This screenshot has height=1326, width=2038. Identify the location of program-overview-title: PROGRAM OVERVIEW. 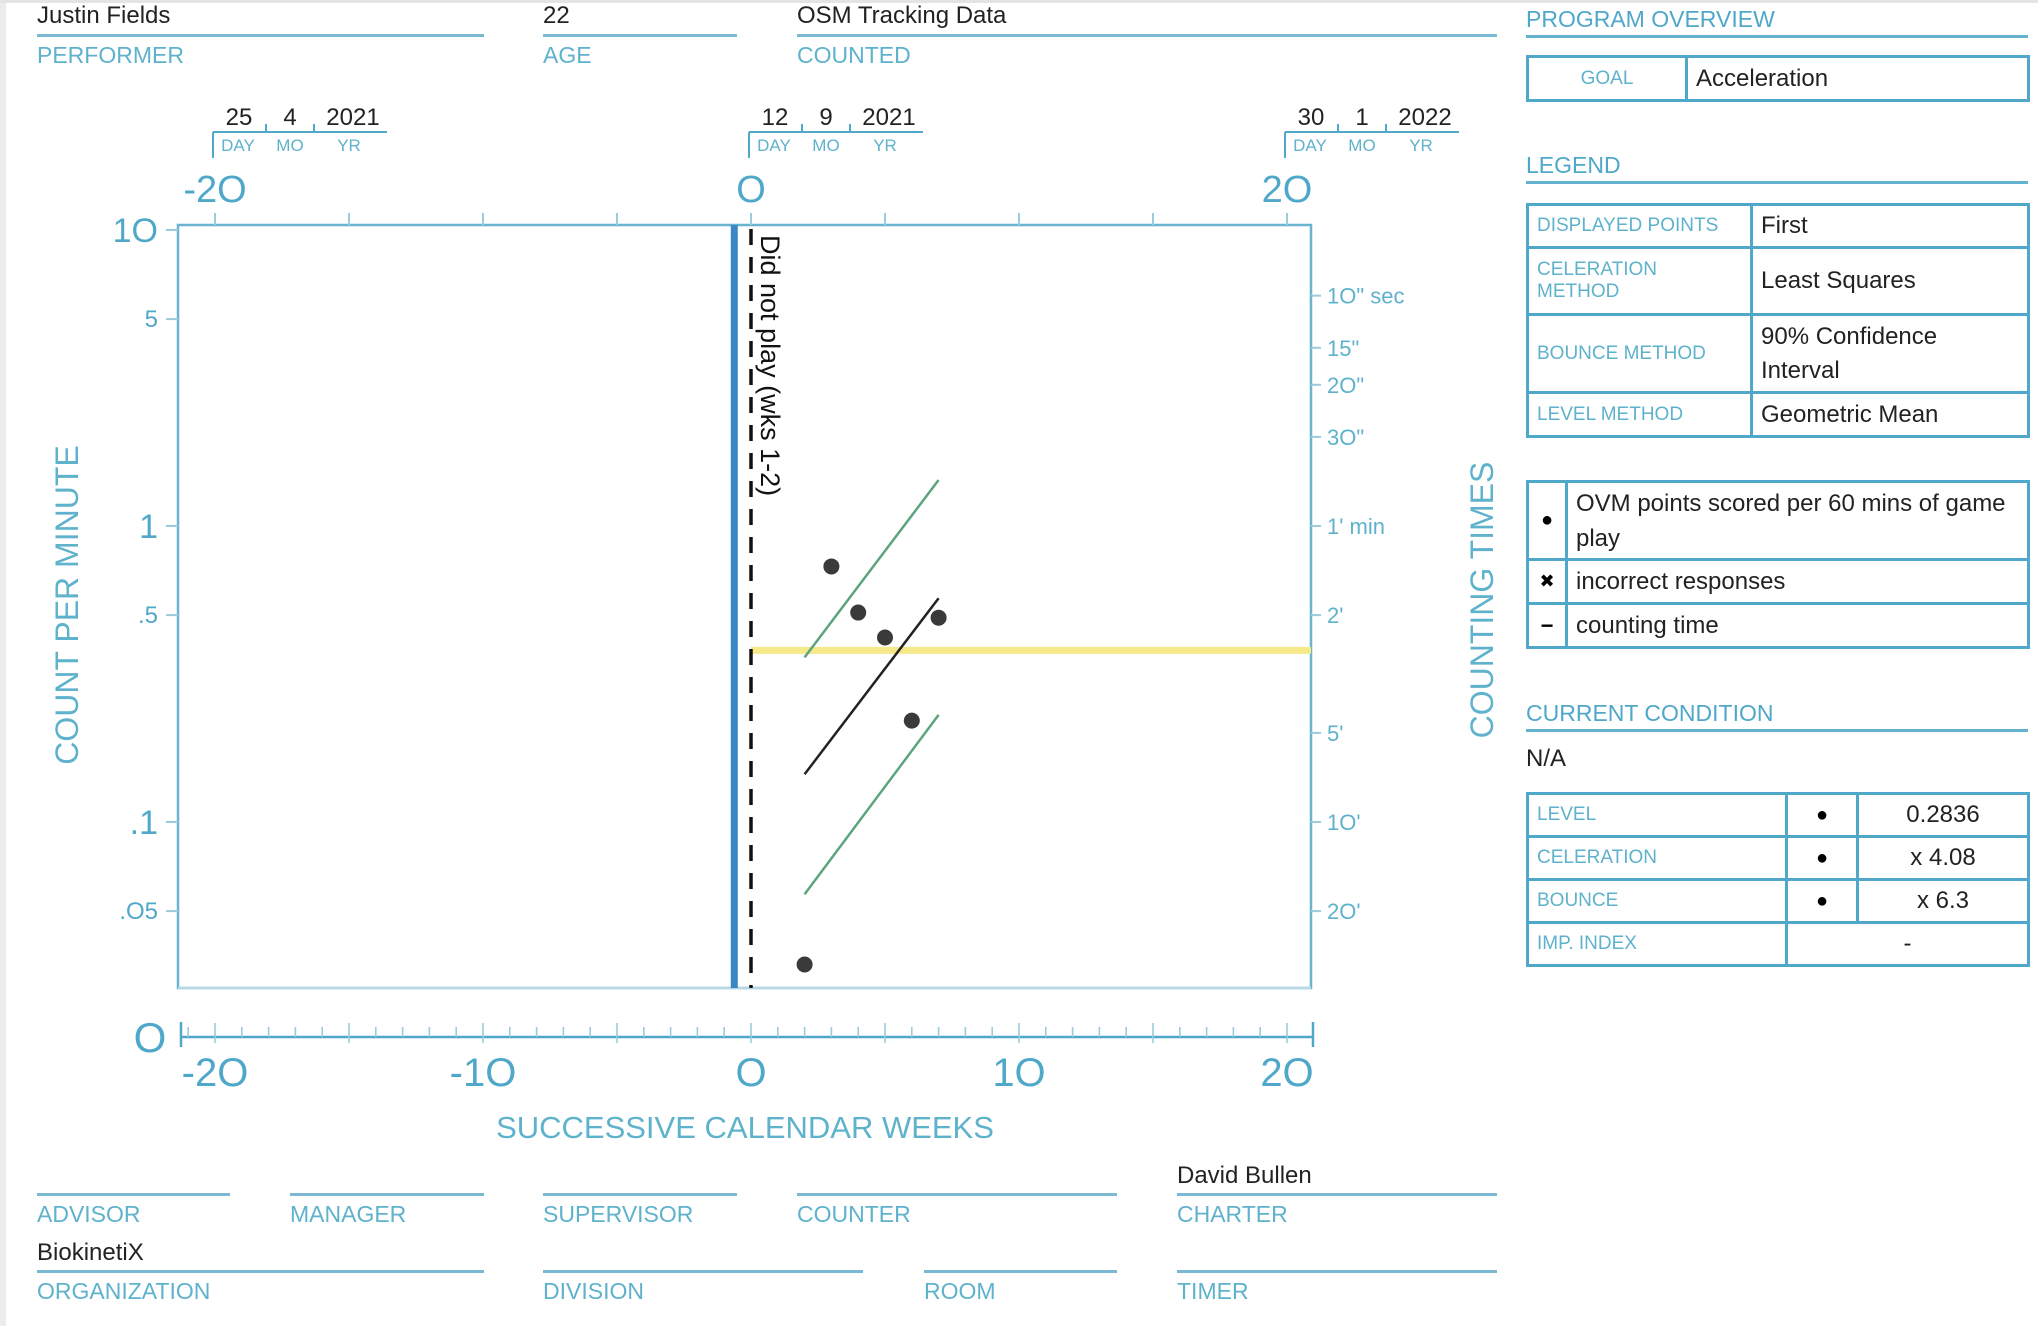
(1650, 19).